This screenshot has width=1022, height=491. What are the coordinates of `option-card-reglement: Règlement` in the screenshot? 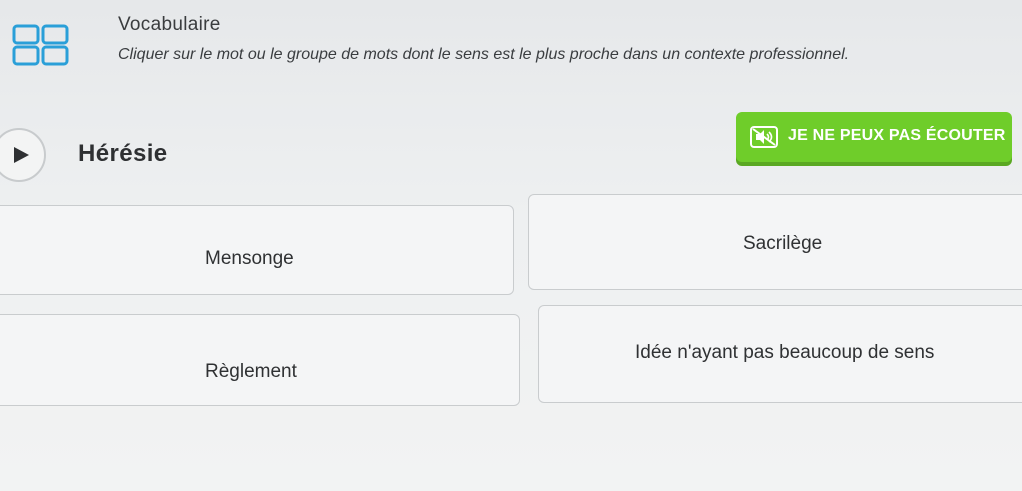 It's located at (260, 360).